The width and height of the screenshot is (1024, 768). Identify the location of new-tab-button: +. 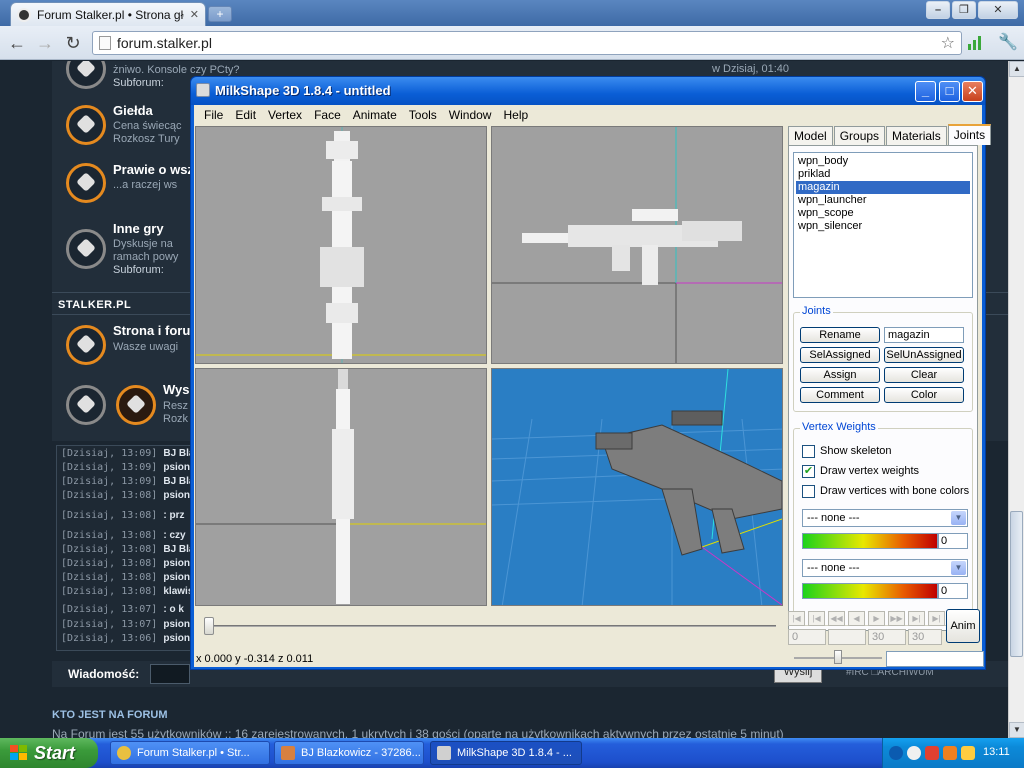
(220, 14).